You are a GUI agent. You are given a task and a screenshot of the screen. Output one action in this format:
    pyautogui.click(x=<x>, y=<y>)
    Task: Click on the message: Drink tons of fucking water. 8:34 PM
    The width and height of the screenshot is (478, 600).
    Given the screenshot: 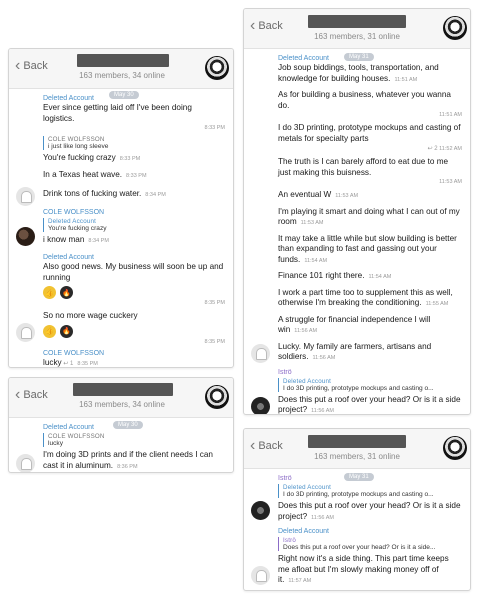 What is the action you would take?
    pyautogui.click(x=120, y=196)
    